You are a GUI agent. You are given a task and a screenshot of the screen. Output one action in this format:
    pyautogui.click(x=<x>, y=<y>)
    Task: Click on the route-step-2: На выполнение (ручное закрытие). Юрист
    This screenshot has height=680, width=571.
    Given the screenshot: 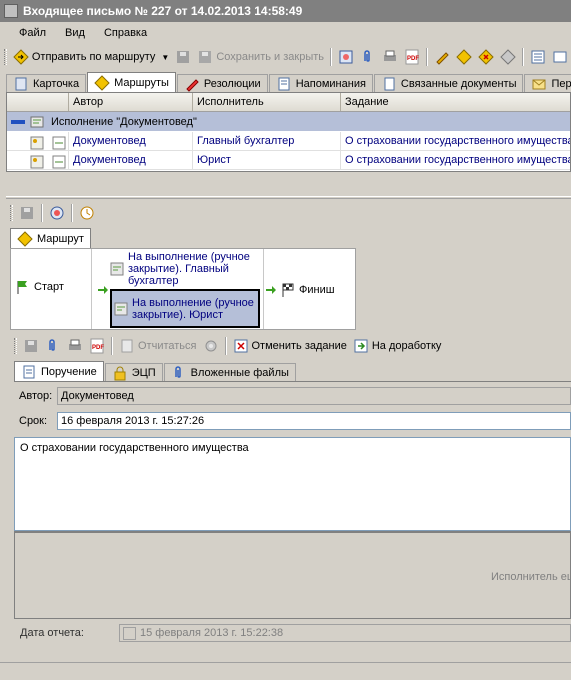 What is the action you would take?
    pyautogui.click(x=185, y=308)
    